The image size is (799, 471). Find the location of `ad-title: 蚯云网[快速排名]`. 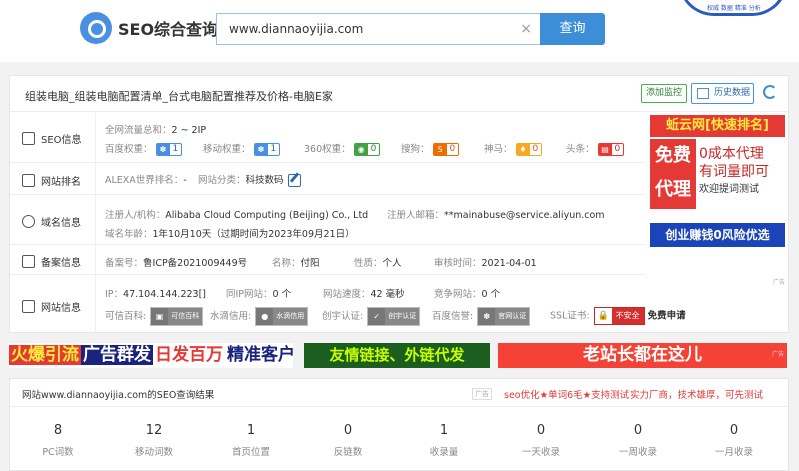

ad-title: 蚯云网[快速排名] is located at coordinates (717, 126).